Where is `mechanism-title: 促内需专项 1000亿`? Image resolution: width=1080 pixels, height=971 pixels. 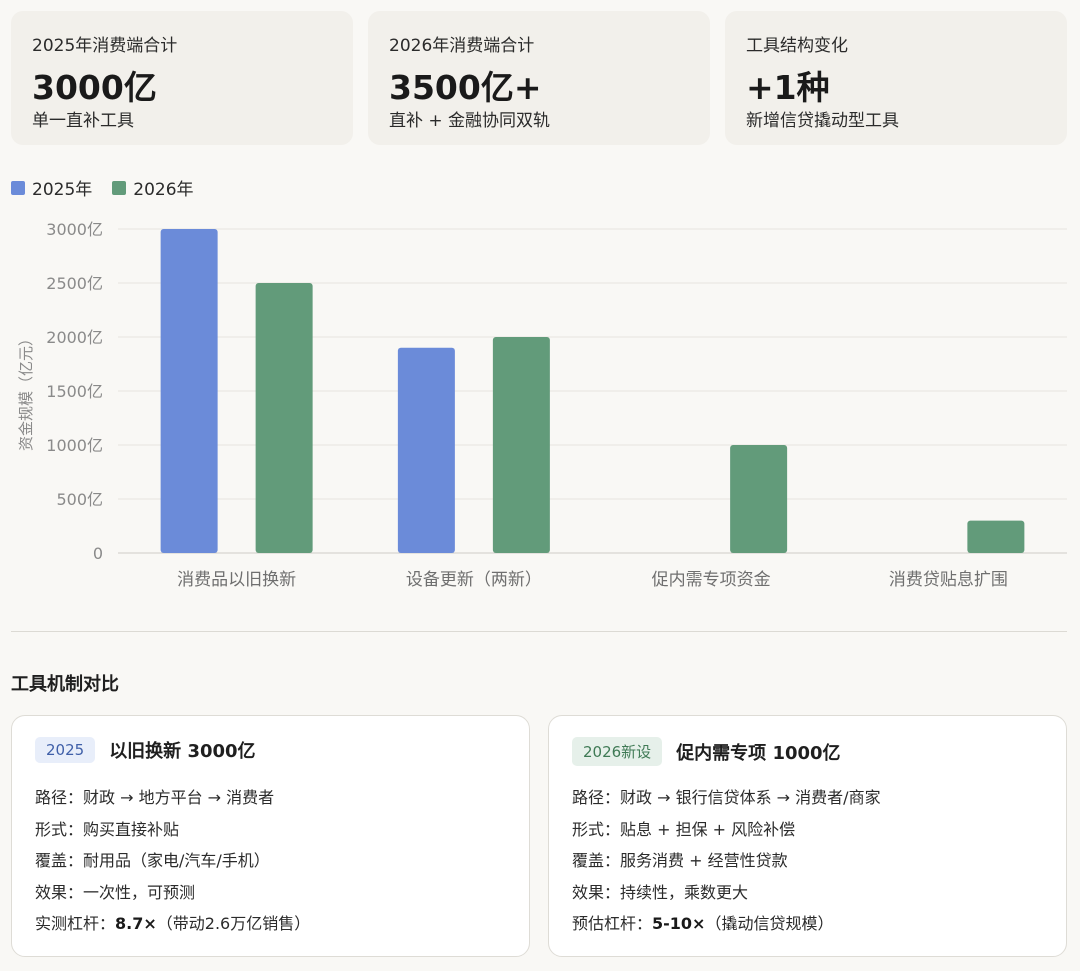 mechanism-title: 促内需专项 1000亿 is located at coordinates (758, 753).